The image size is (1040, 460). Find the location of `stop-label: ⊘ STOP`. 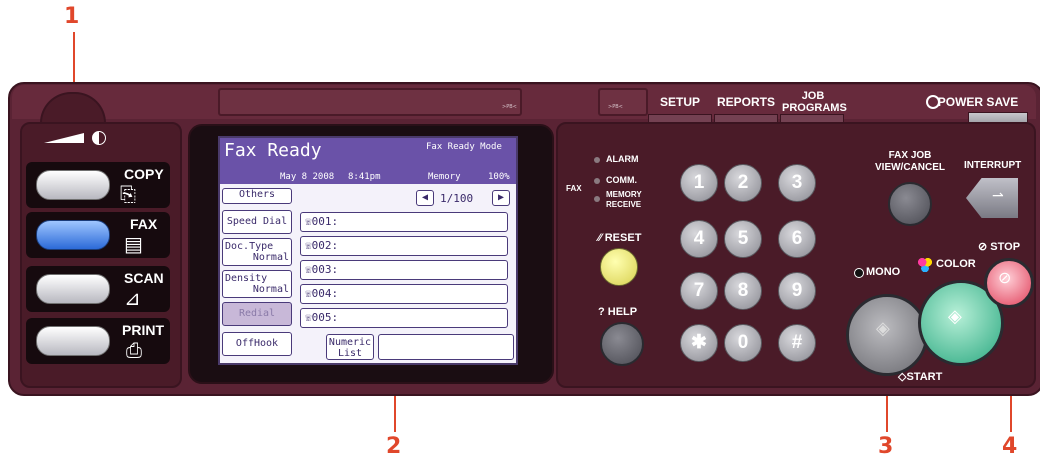

stop-label: ⊘ STOP is located at coordinates (999, 247).